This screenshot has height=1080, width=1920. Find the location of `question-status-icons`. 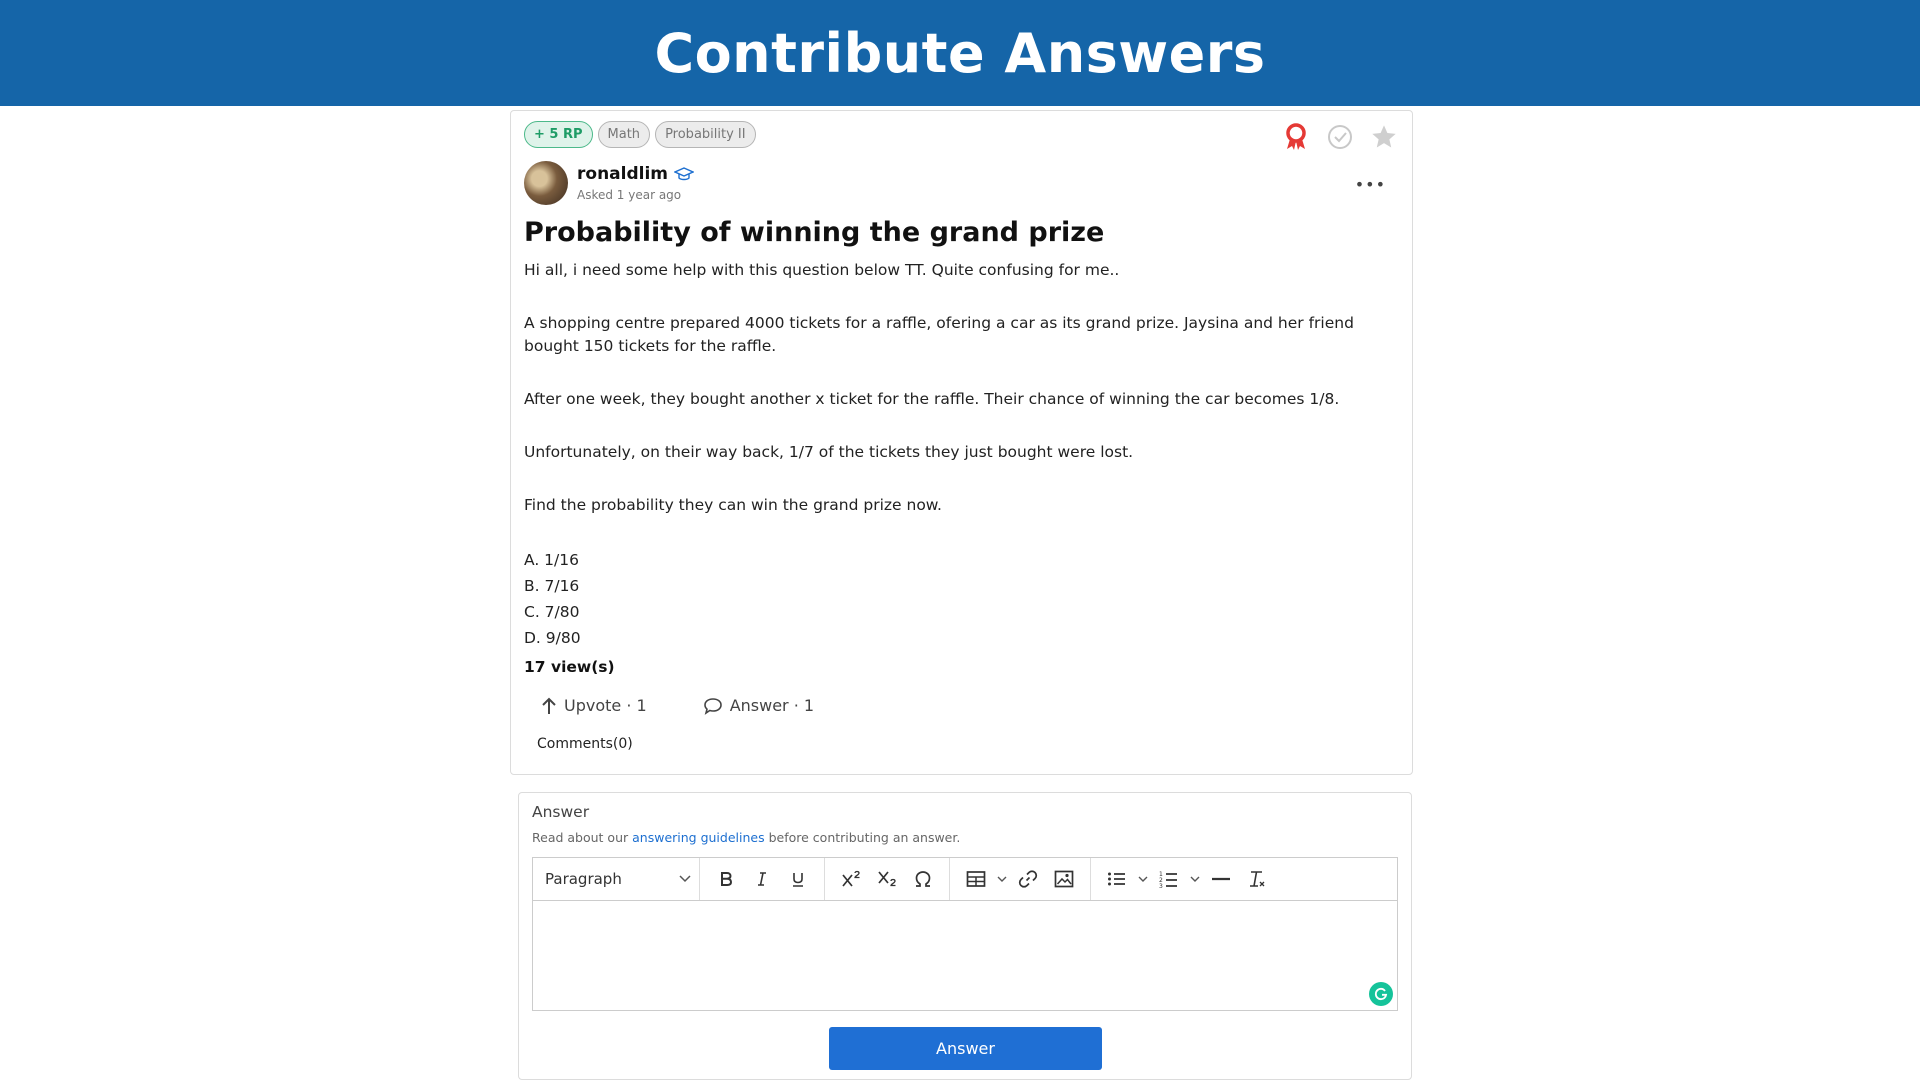

question-status-icons is located at coordinates (1340, 137).